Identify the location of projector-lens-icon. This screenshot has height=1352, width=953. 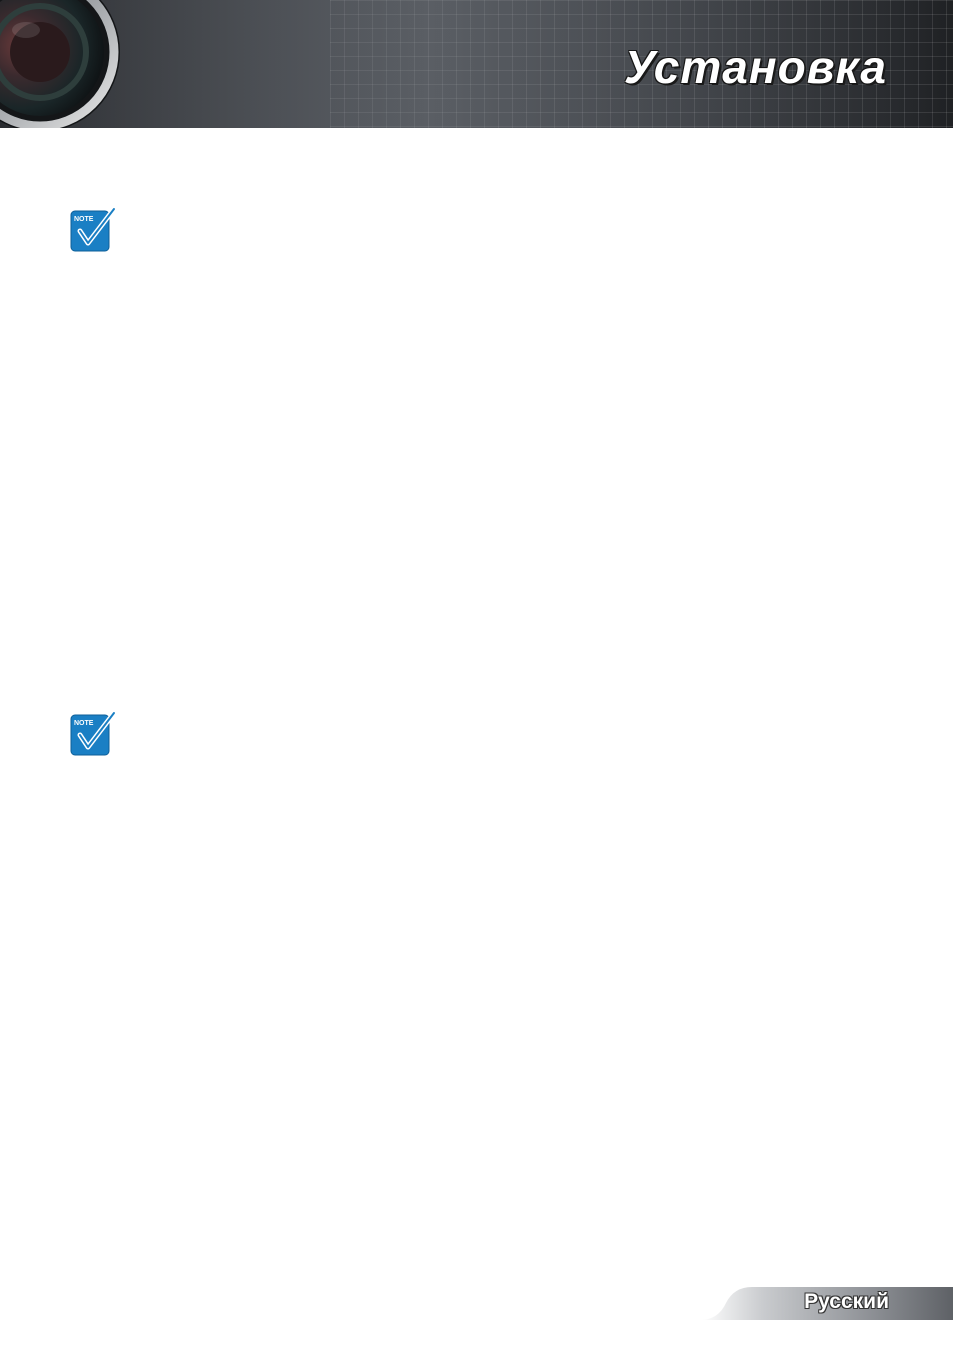
(60, 64).